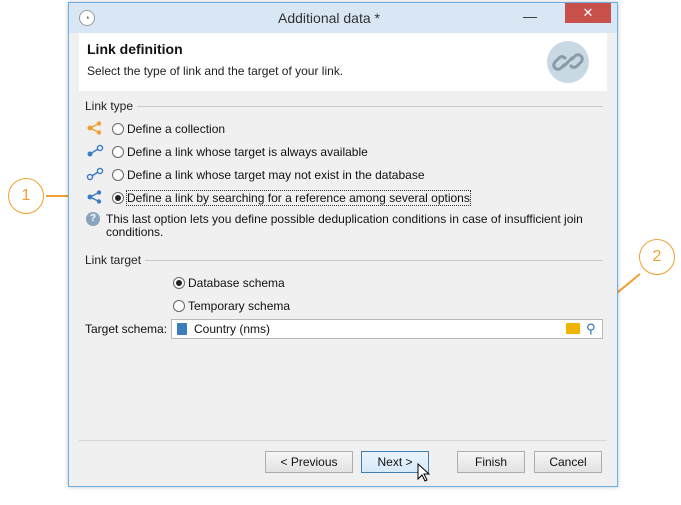  I want to click on minimize-button: —, so click(530, 18).